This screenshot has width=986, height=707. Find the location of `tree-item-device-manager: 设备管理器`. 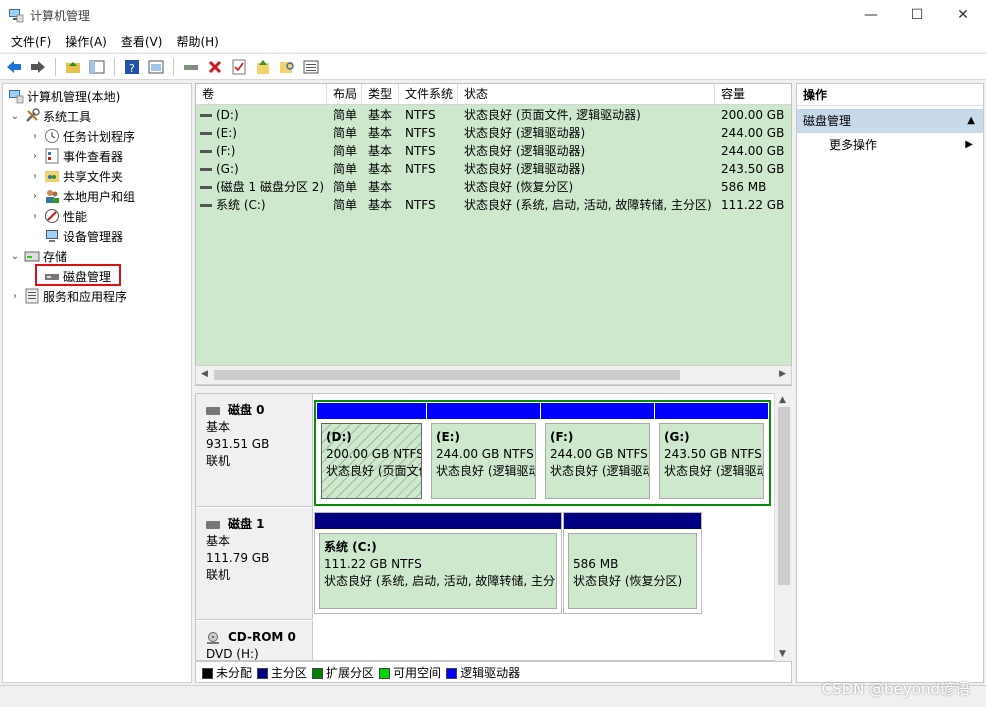

tree-item-device-manager: 设备管理器 is located at coordinates (82, 236).